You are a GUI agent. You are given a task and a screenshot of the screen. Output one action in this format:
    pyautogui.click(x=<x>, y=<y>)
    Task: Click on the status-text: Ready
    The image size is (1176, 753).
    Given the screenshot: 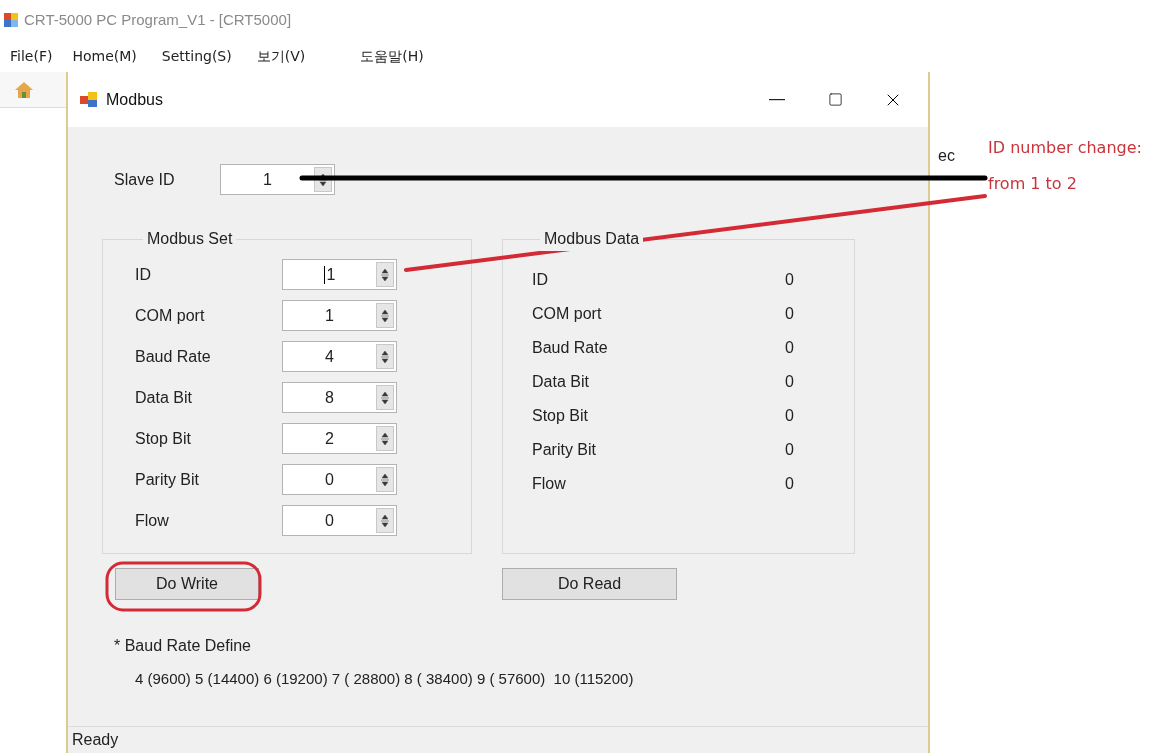 What is the action you would take?
    pyautogui.click(x=95, y=740)
    